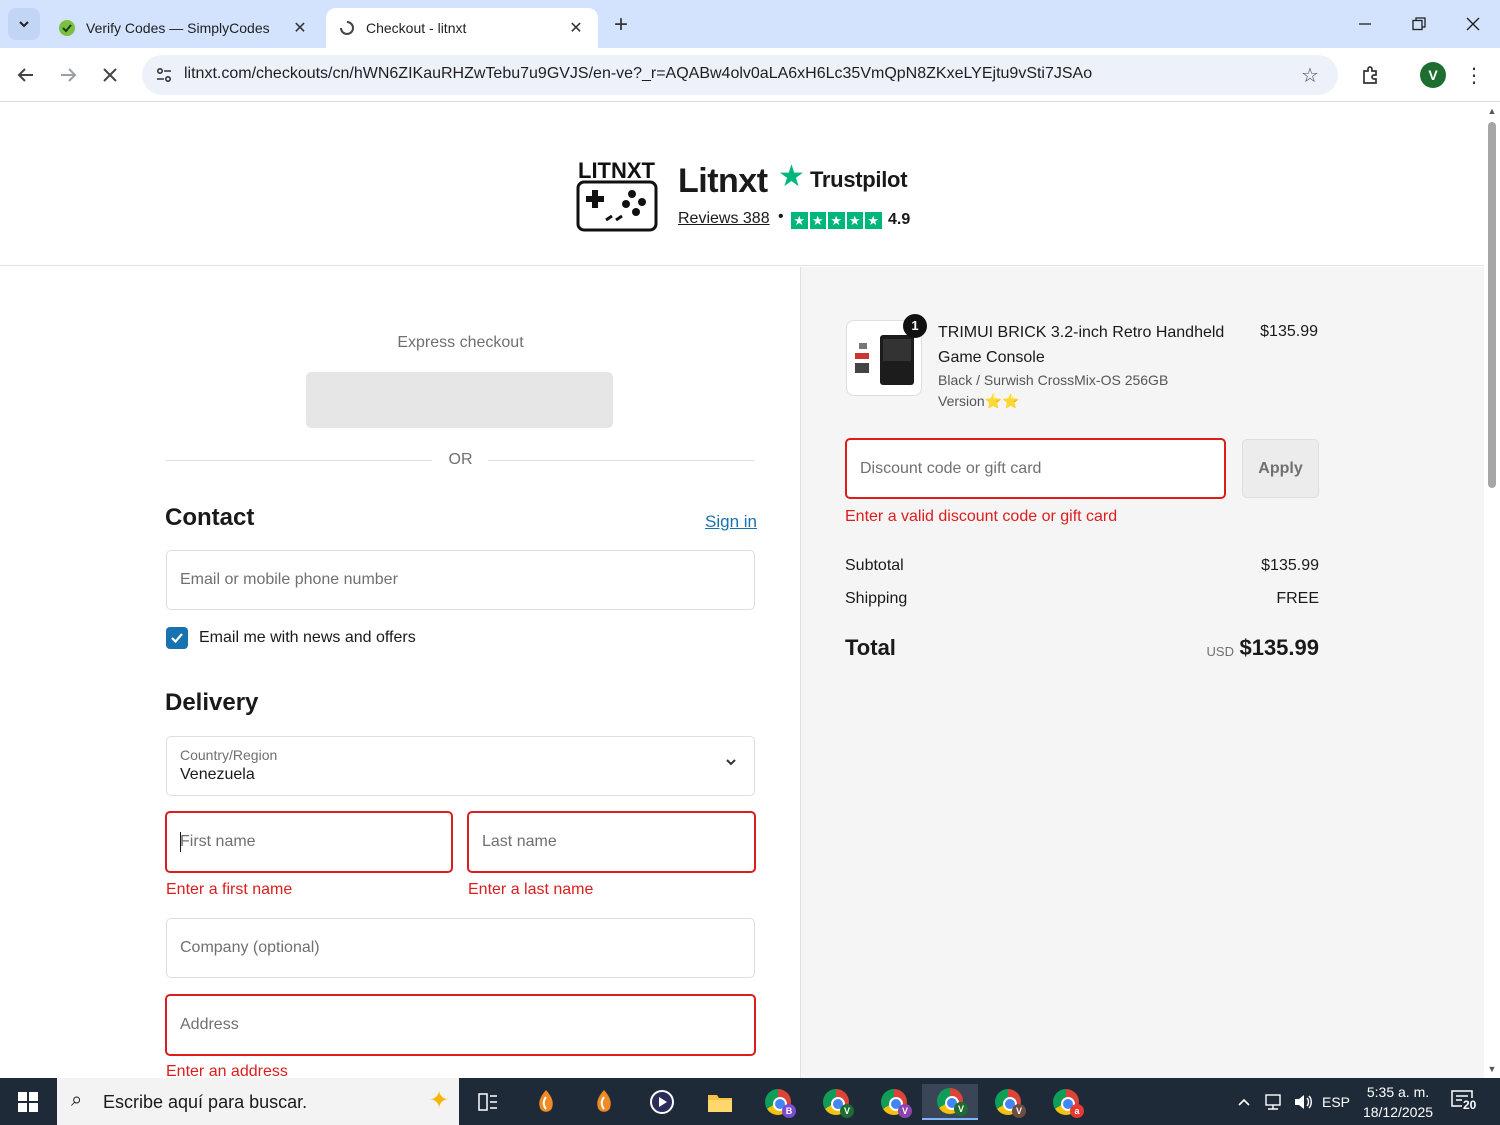  I want to click on svg-text: LITNXT, so click(617, 170).